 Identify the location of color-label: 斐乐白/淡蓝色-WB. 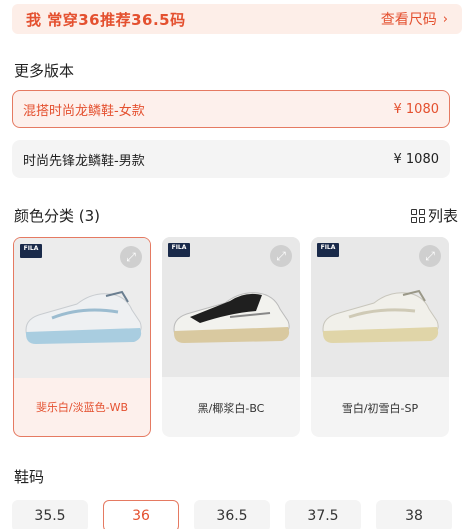
(82, 407).